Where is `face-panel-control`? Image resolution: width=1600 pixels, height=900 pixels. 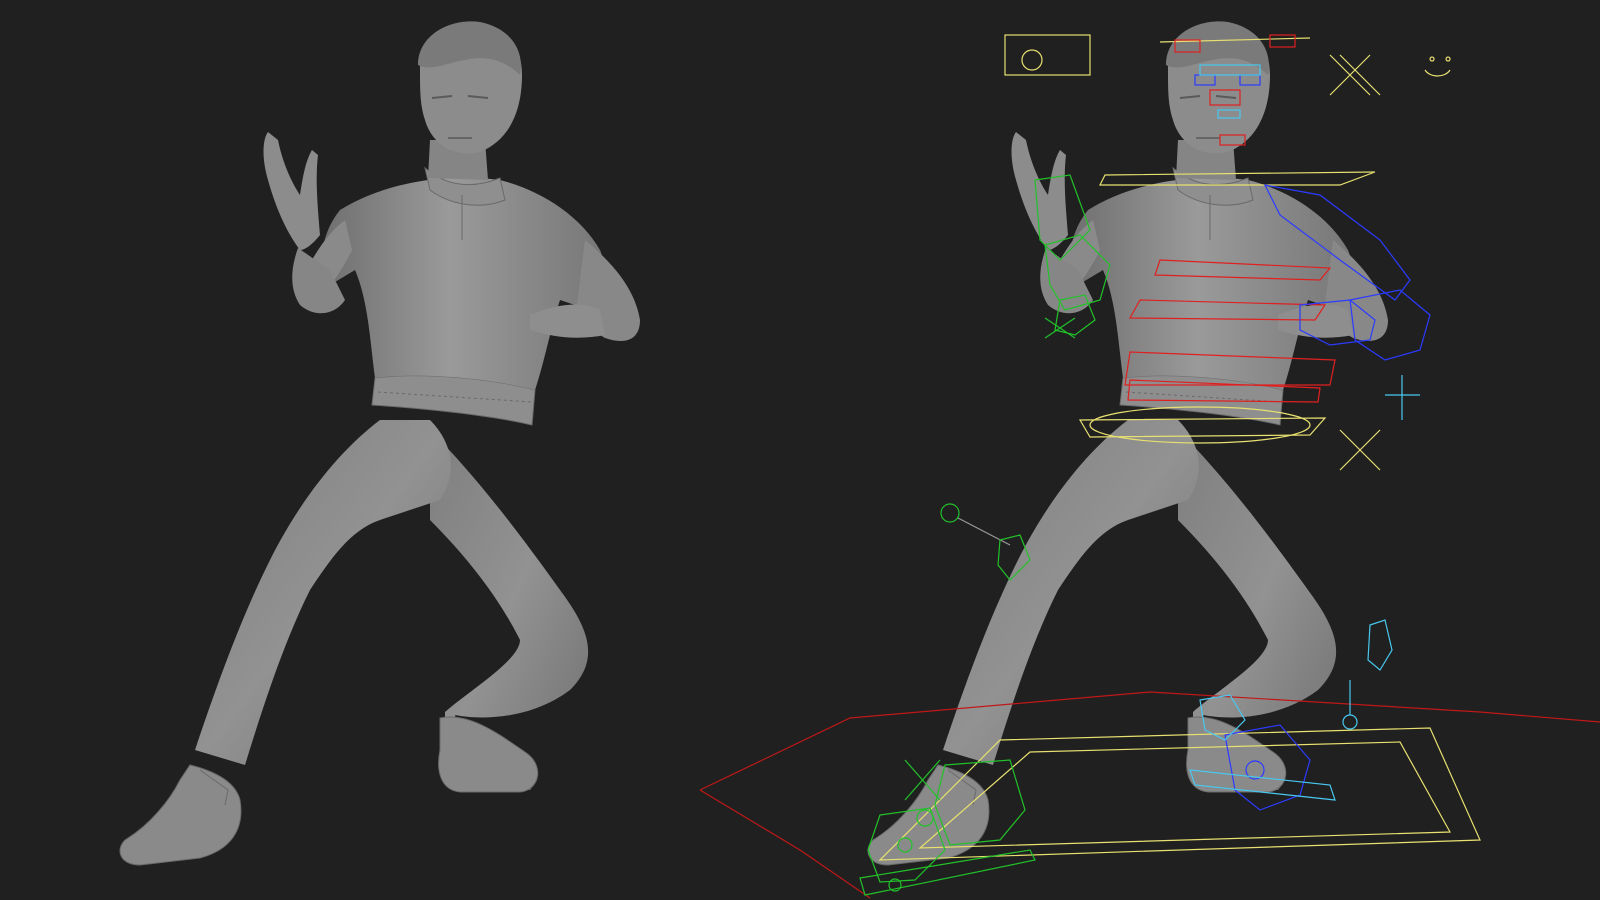 face-panel-control is located at coordinates (1047, 55).